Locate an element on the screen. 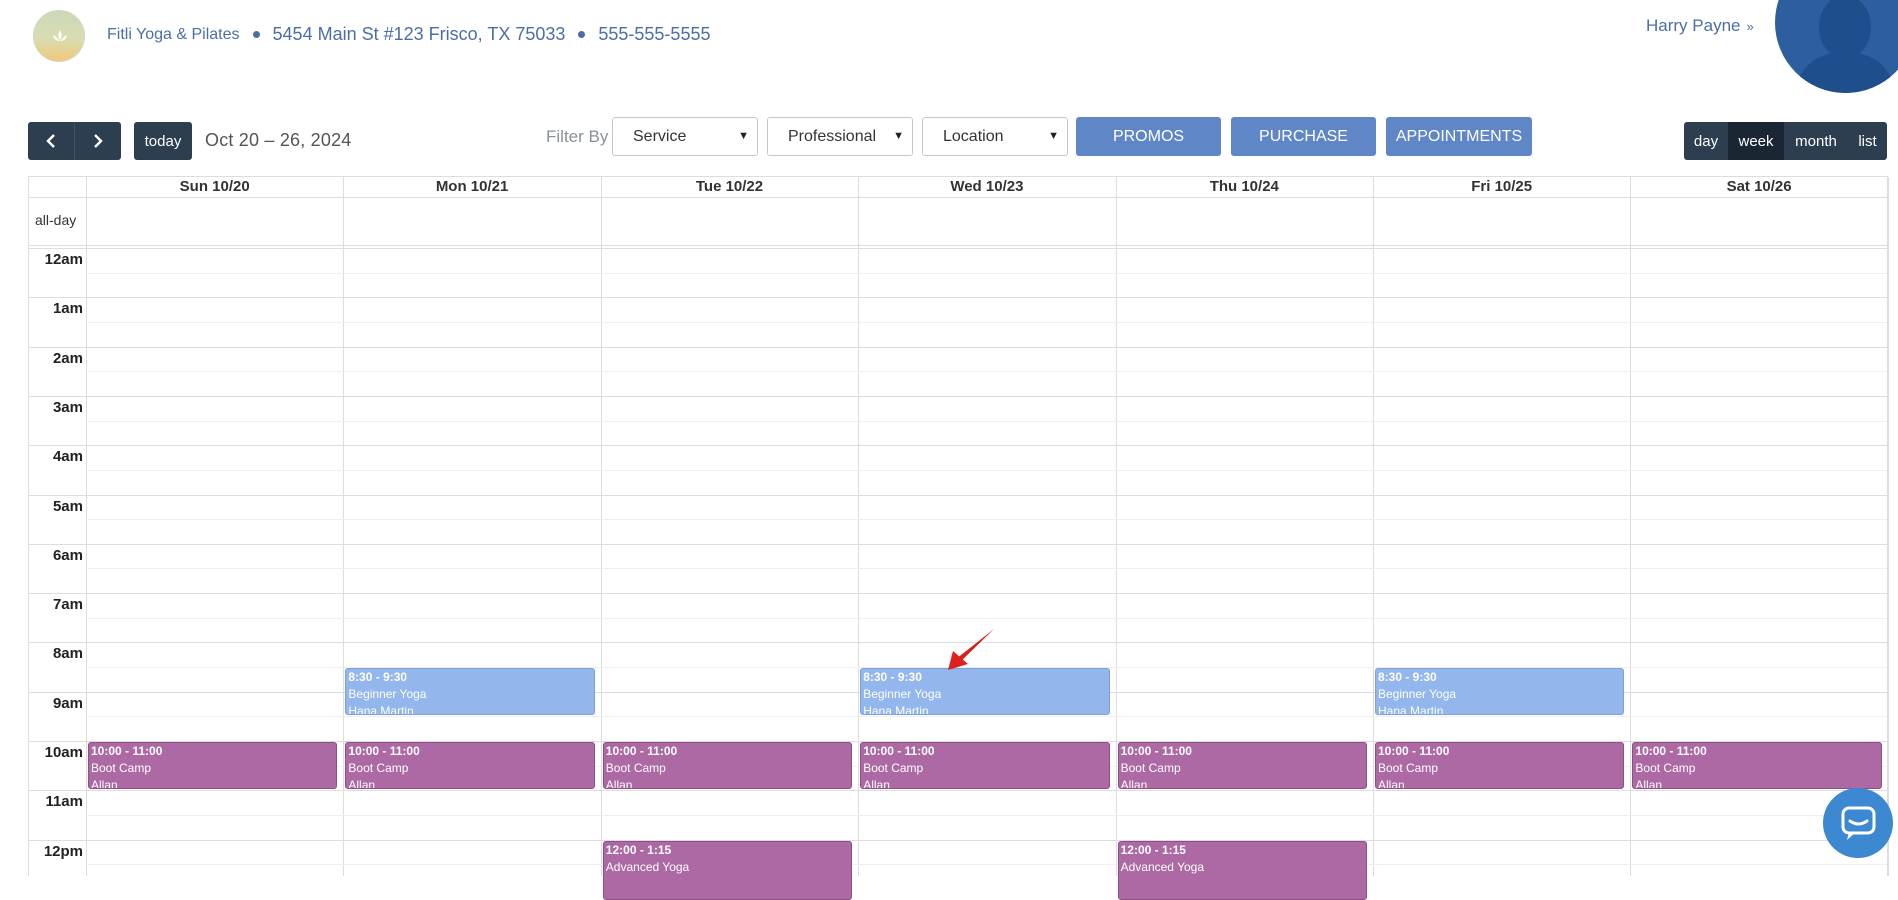  chat-widget-button is located at coordinates (1858, 823).